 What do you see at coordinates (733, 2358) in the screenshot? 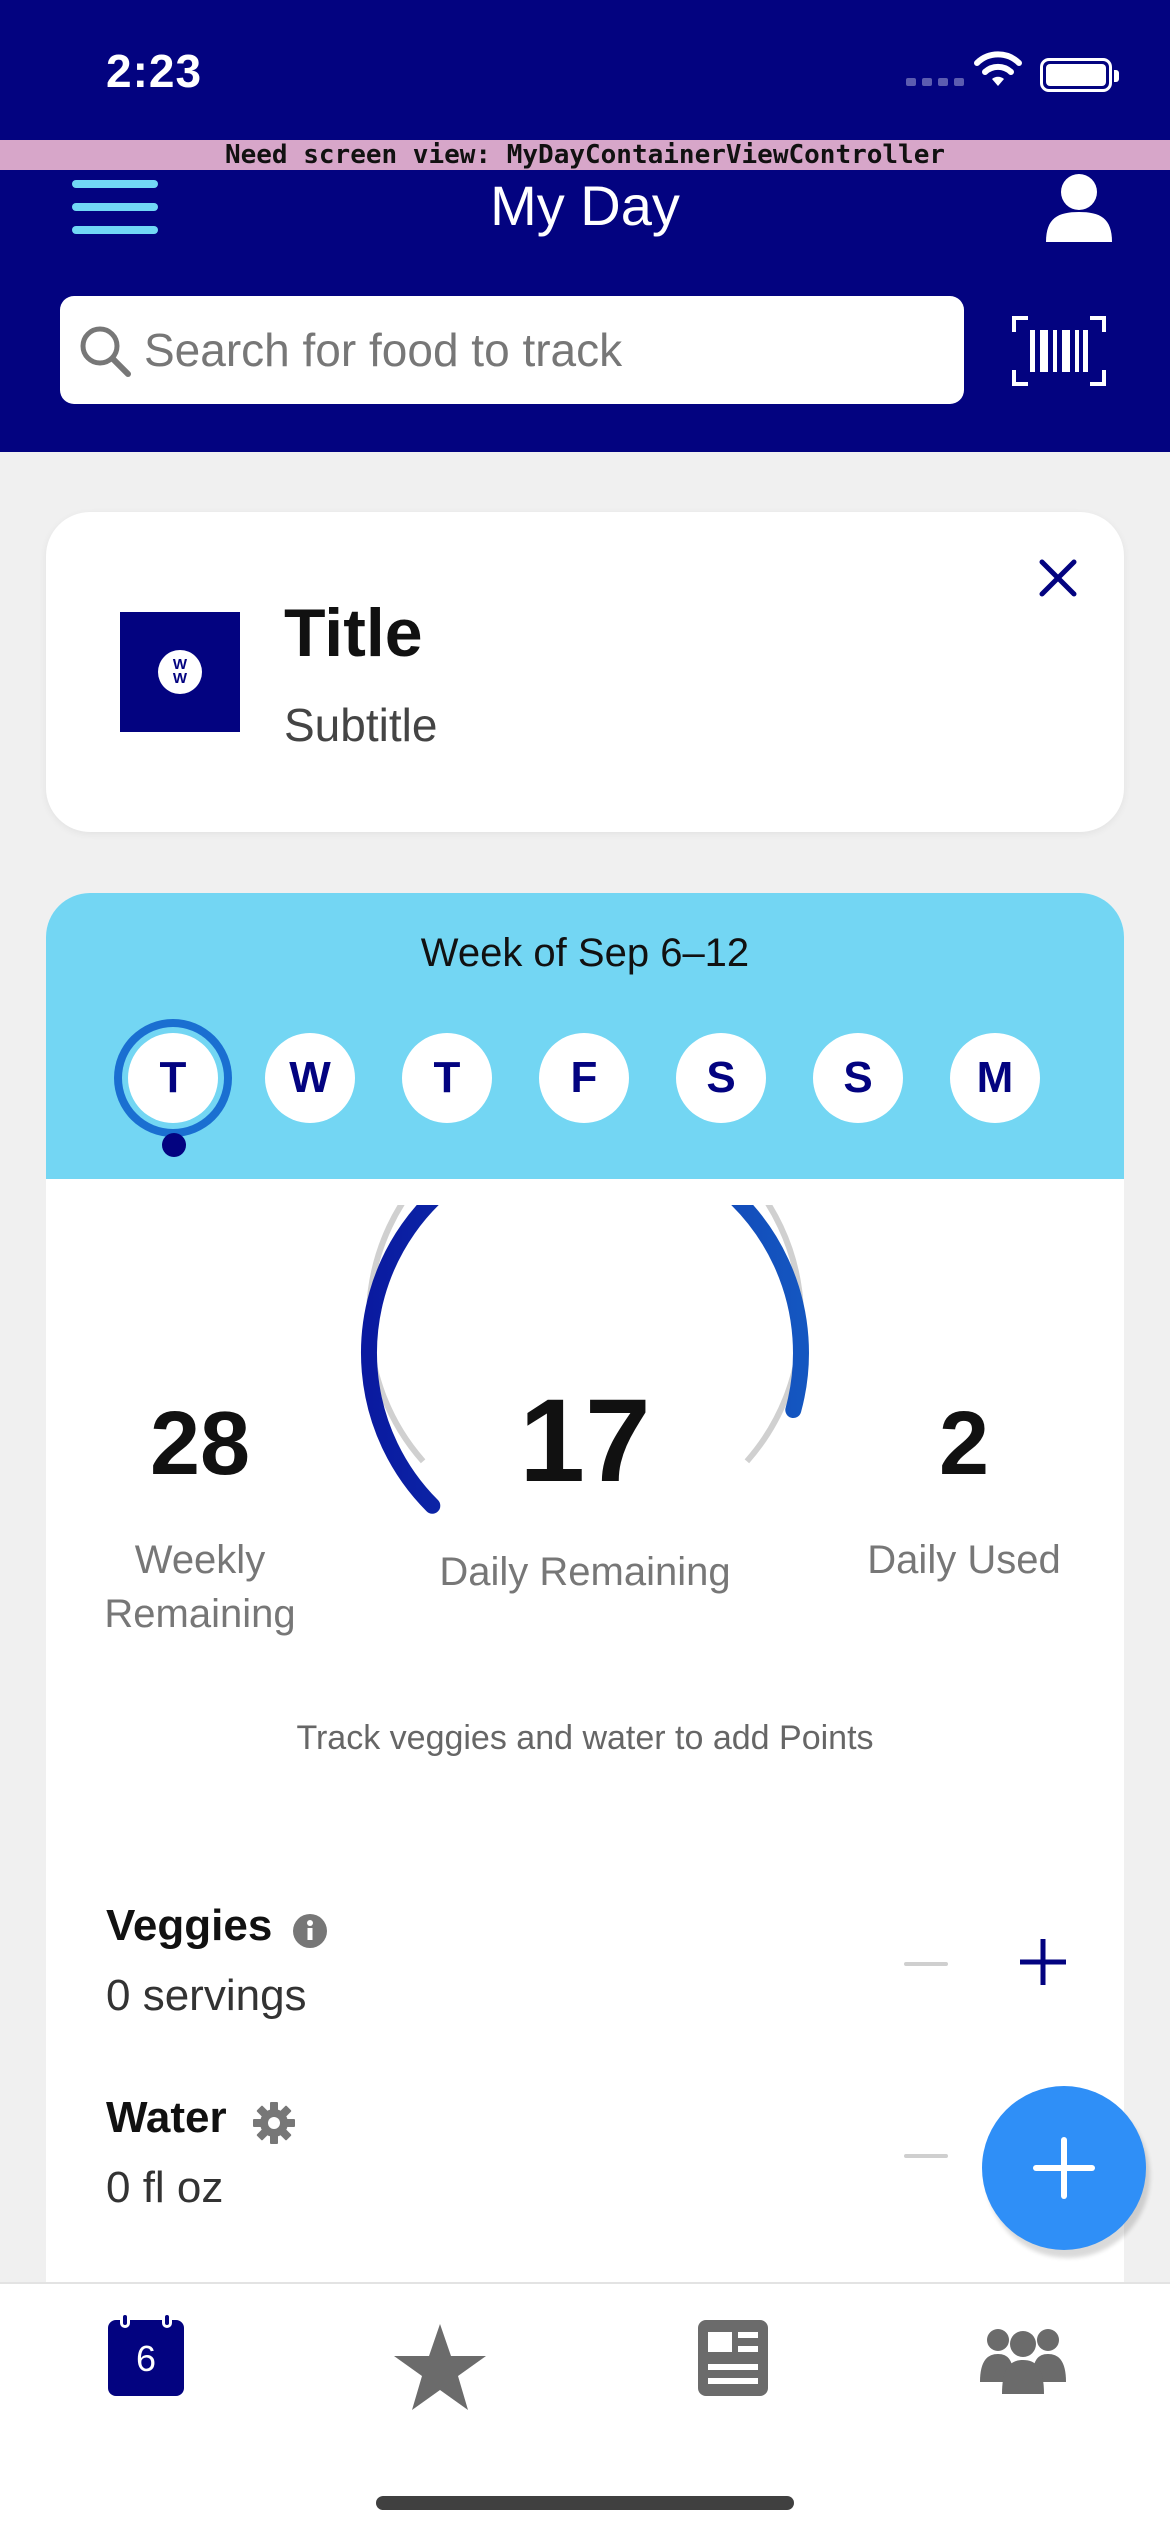
I see `tab-articles-icon` at bounding box center [733, 2358].